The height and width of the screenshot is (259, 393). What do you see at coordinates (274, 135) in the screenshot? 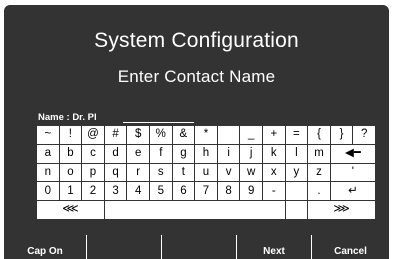
I see `key-plus: +` at bounding box center [274, 135].